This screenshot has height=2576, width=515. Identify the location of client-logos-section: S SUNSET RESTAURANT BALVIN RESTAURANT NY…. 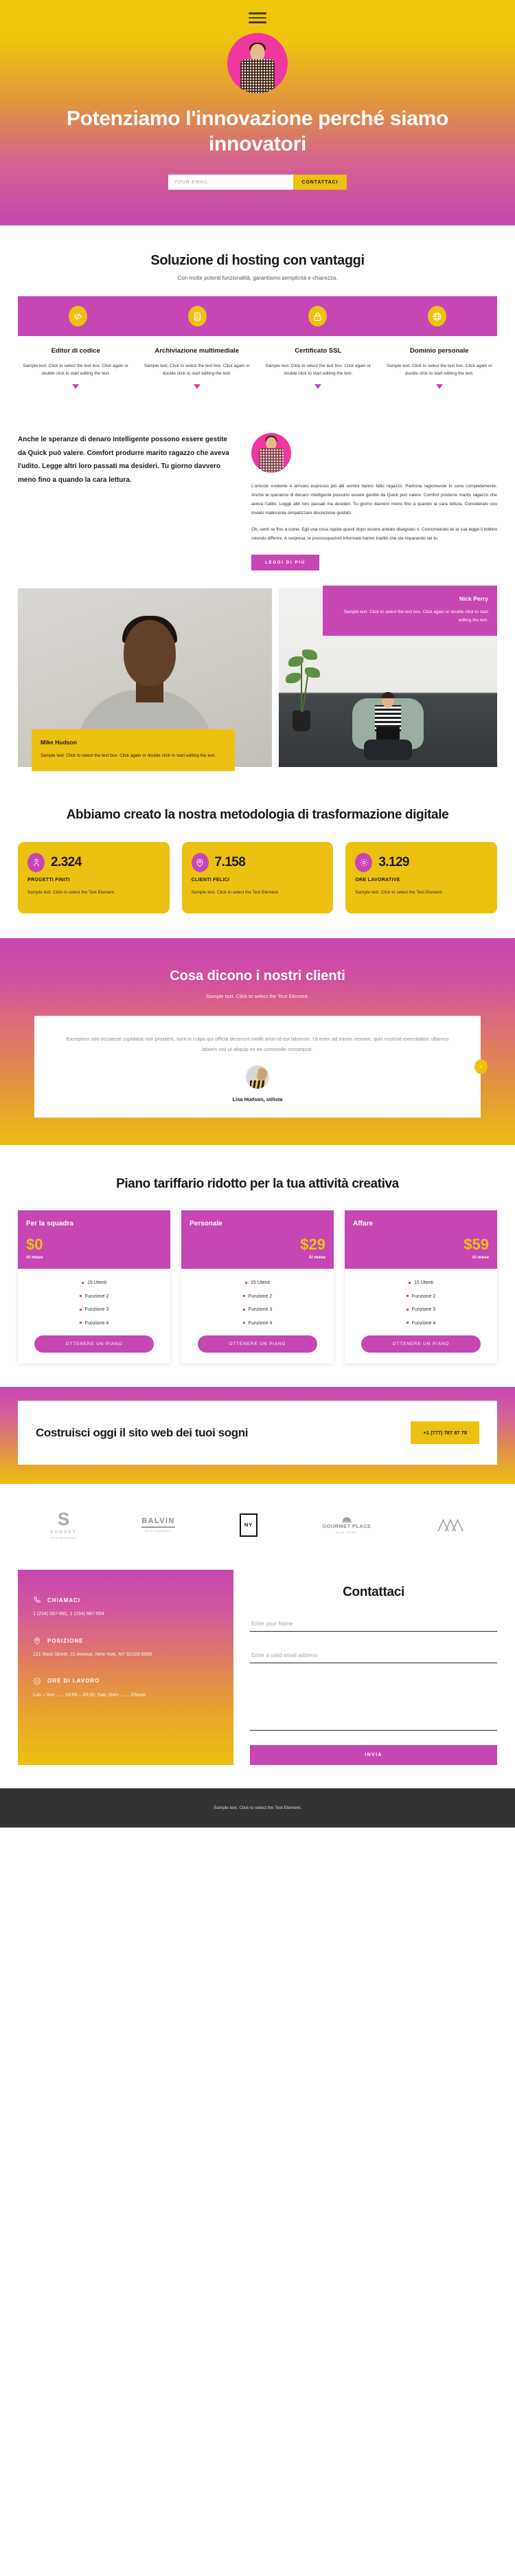
(257, 1527).